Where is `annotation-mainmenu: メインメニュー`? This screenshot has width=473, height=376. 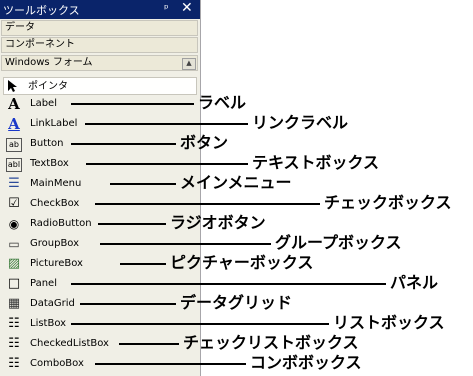 annotation-mainmenu: メインメニュー is located at coordinates (236, 182).